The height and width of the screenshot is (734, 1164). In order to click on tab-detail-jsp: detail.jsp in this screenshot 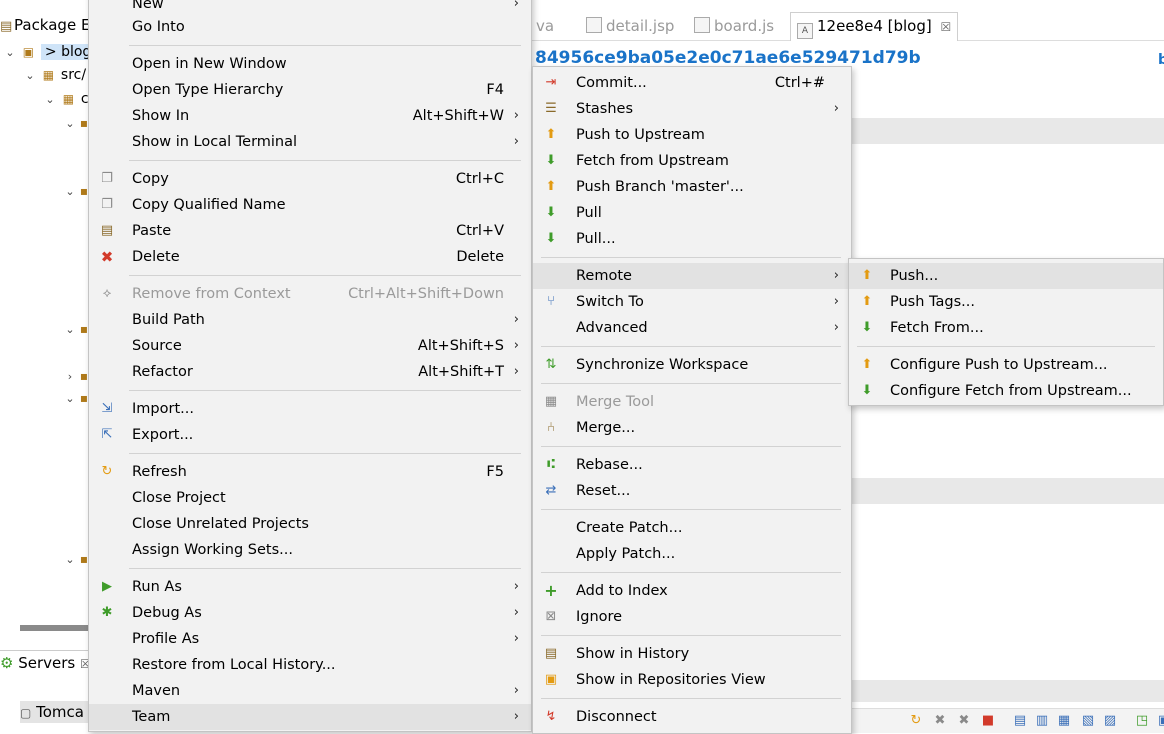, I will do `click(630, 26)`.